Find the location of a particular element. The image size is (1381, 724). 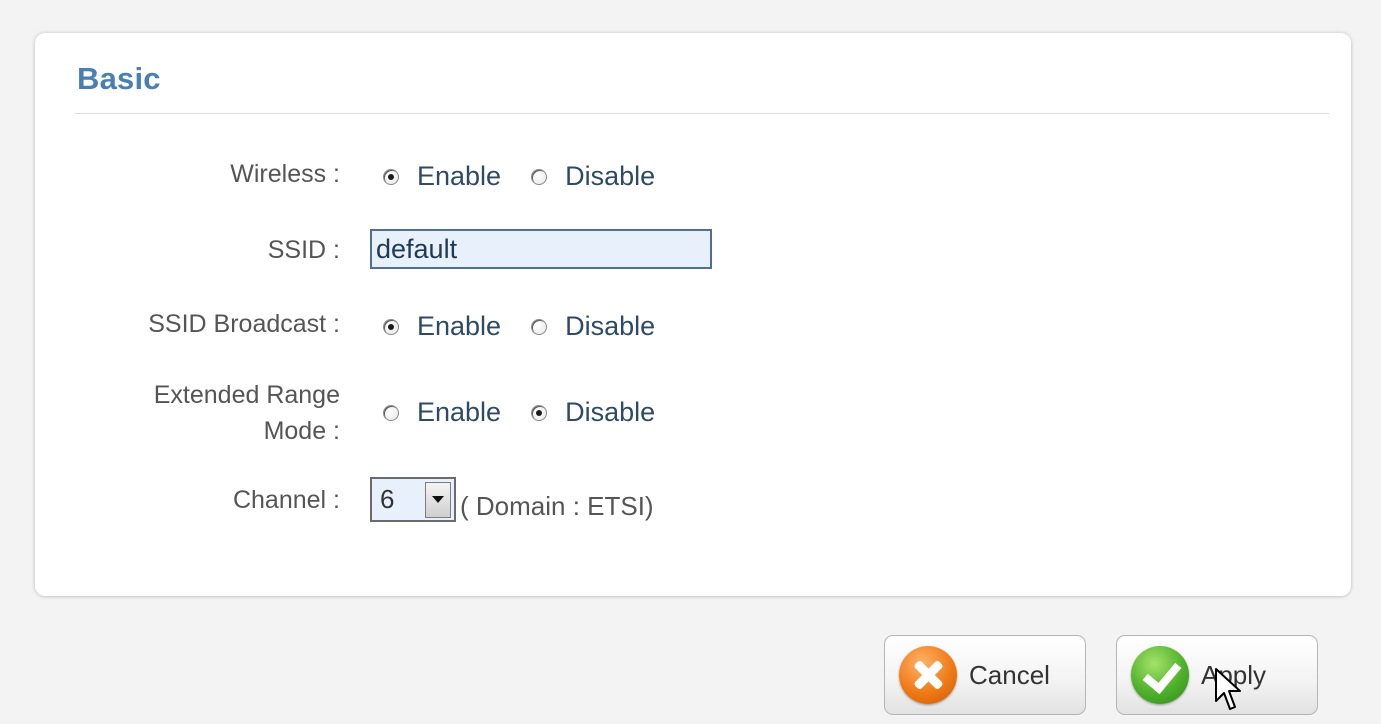

wireless-enable-option: Enable is located at coordinates (442, 176).